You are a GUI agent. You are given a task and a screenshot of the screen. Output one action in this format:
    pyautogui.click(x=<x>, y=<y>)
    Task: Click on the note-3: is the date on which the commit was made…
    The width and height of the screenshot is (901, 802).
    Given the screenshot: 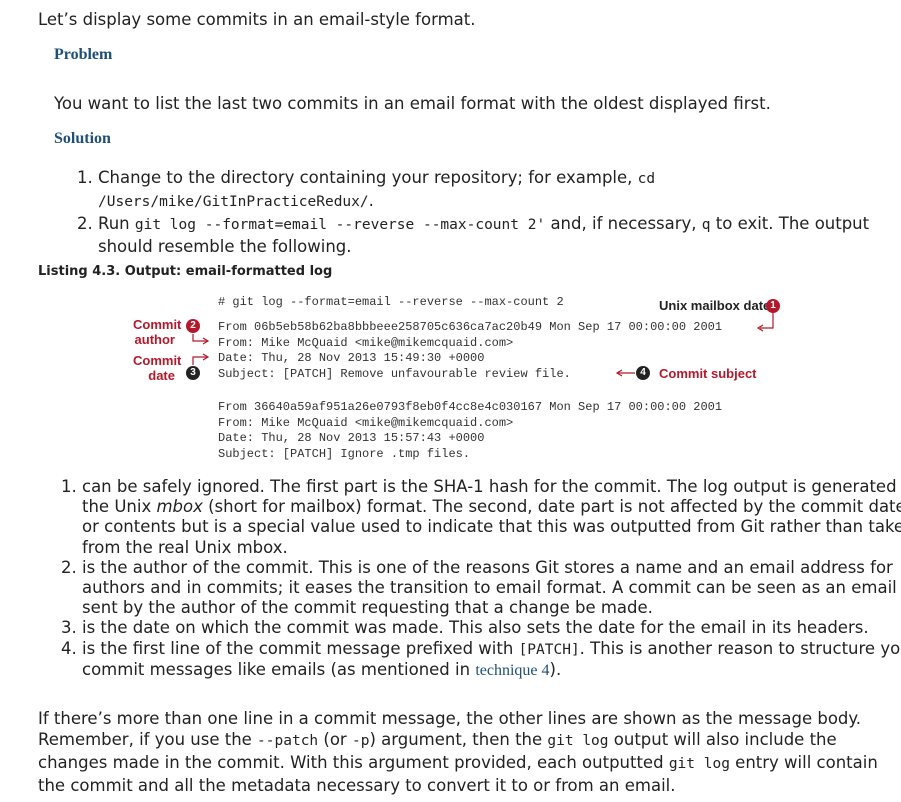 What is the action you would take?
    pyautogui.click(x=491, y=628)
    